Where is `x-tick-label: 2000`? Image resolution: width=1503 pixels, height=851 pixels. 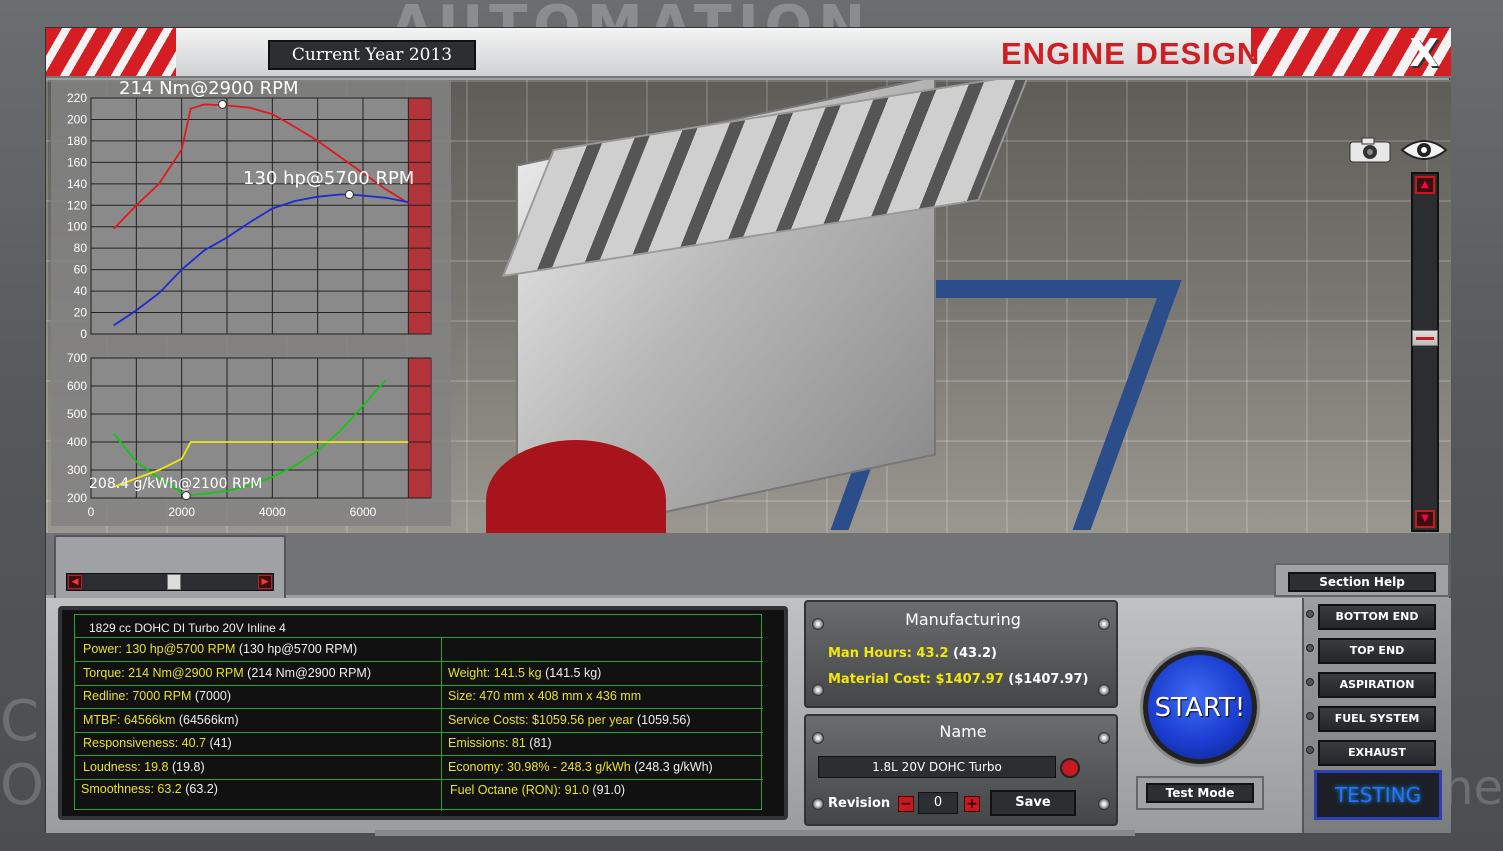
x-tick-label: 2000 is located at coordinates (181, 512).